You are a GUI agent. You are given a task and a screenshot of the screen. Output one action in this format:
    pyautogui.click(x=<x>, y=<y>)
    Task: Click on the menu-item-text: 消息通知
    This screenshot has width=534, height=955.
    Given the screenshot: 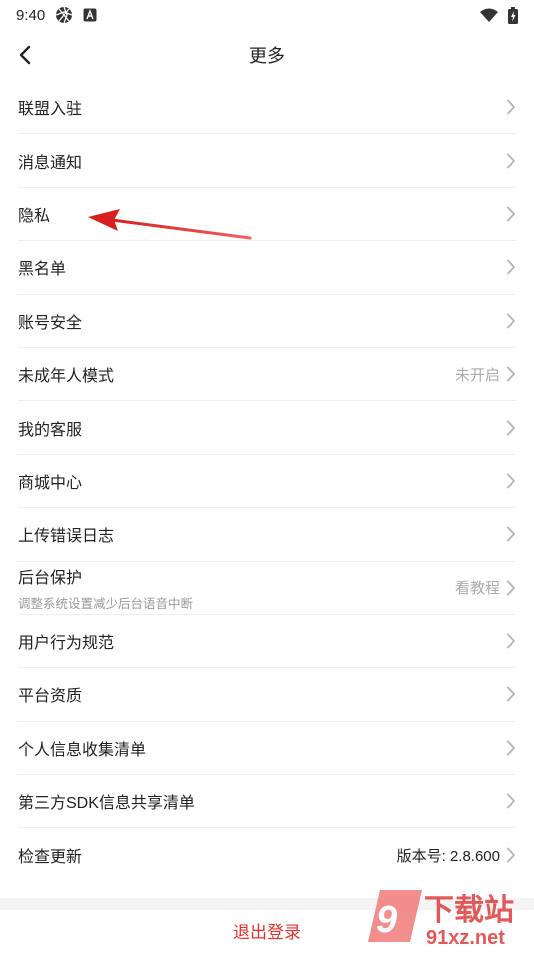 What is the action you would take?
    pyautogui.click(x=50, y=161)
    